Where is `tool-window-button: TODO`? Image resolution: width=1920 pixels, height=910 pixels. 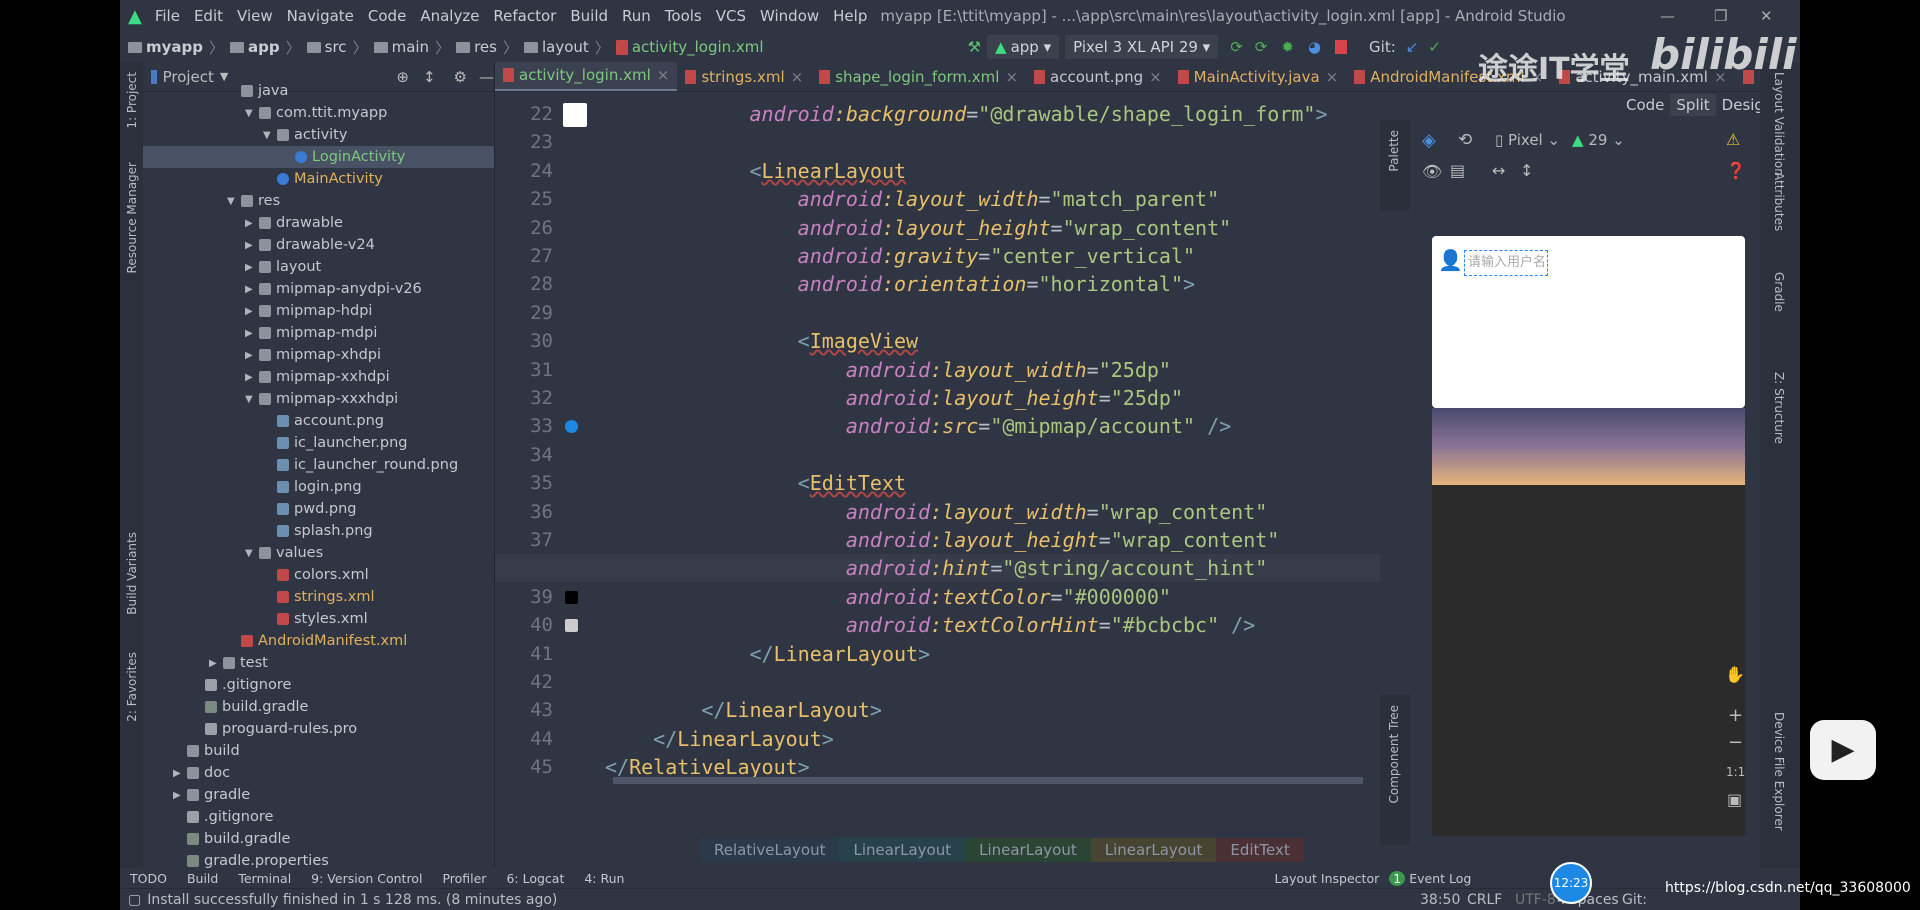 tool-window-button: TODO is located at coordinates (148, 878).